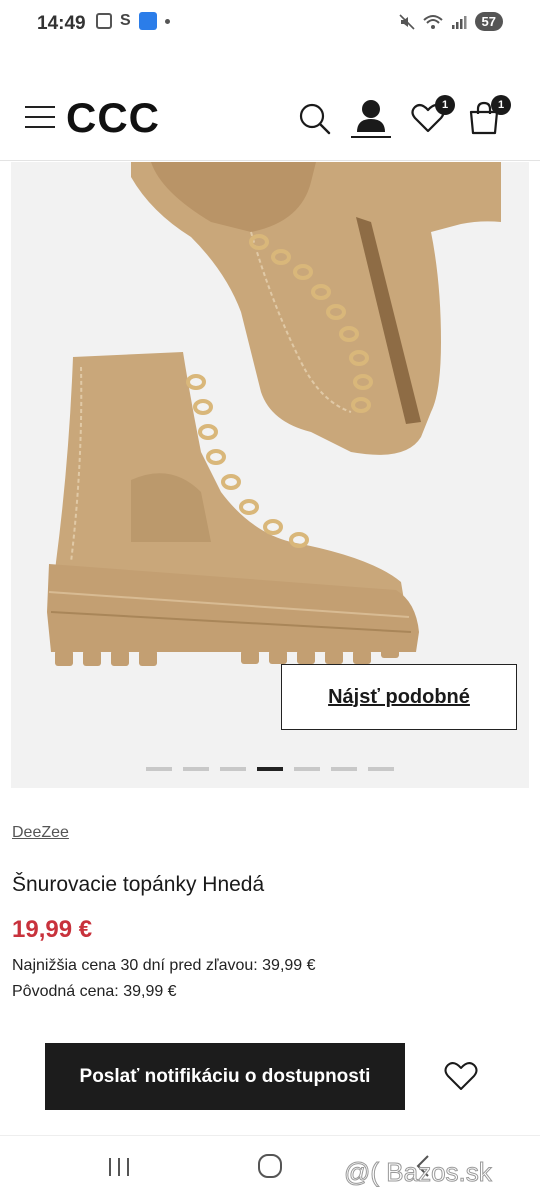 Image resolution: width=540 pixels, height=1201 pixels. I want to click on hamburger-menu-icon, so click(40, 117).